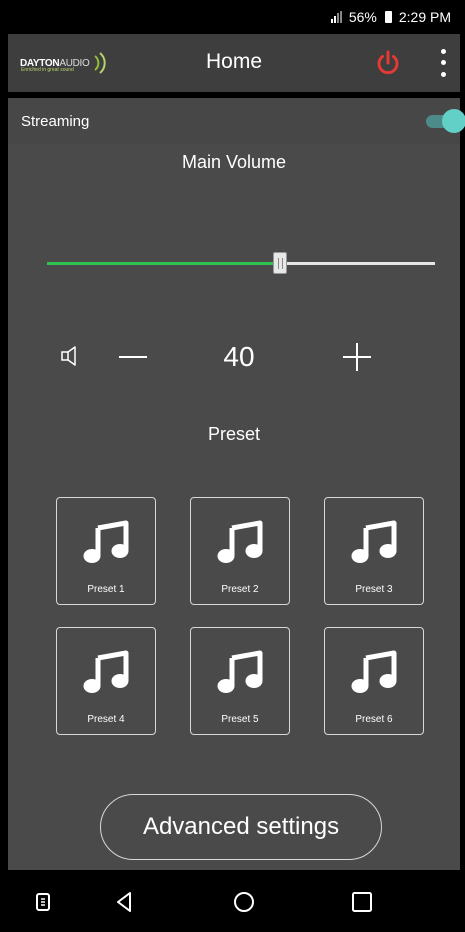 Image resolution: width=465 pixels, height=932 pixels. Describe the element at coordinates (240, 589) in the screenshot. I see `preset-label: Preset 2` at that location.